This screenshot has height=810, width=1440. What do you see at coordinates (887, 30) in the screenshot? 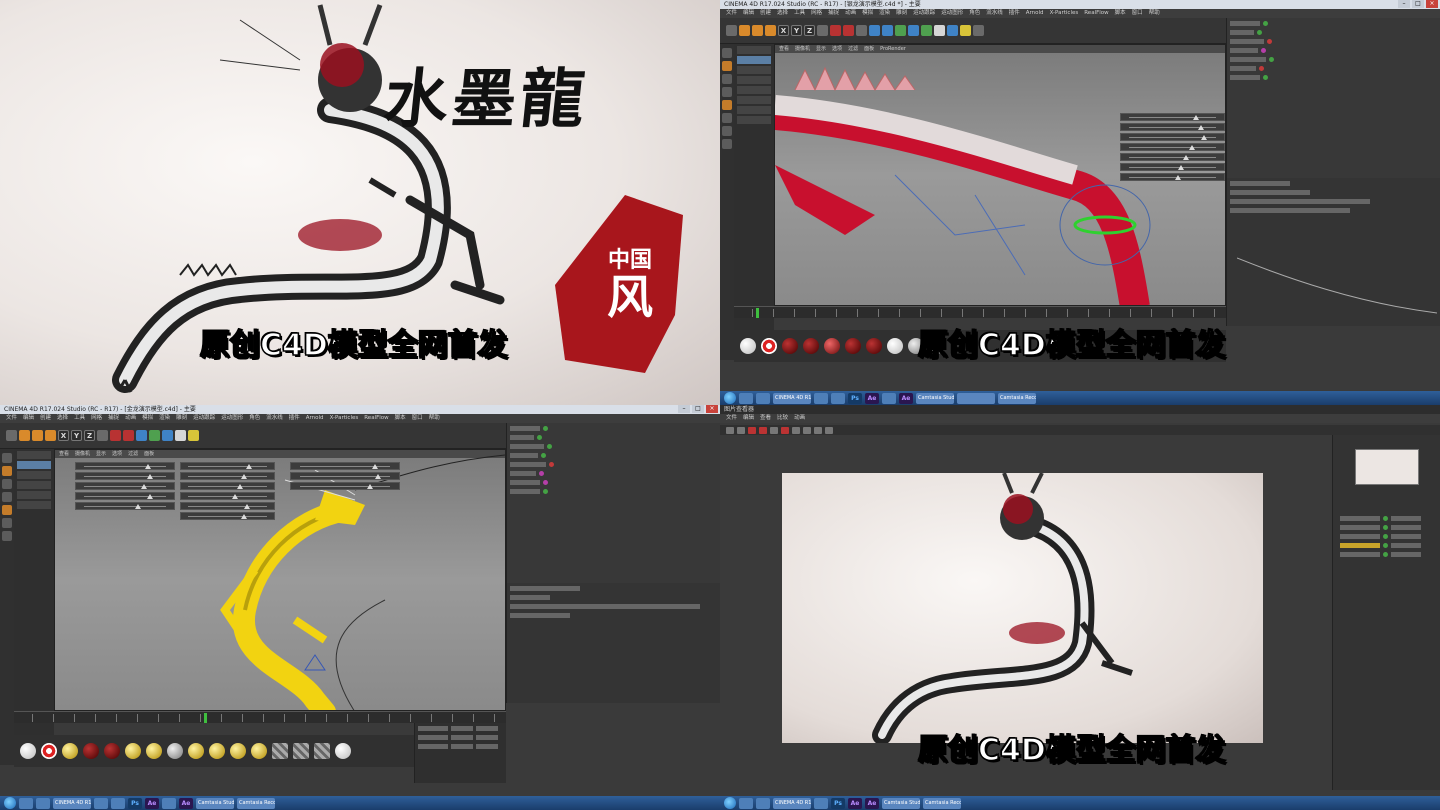
I see `pen-icon` at bounding box center [887, 30].